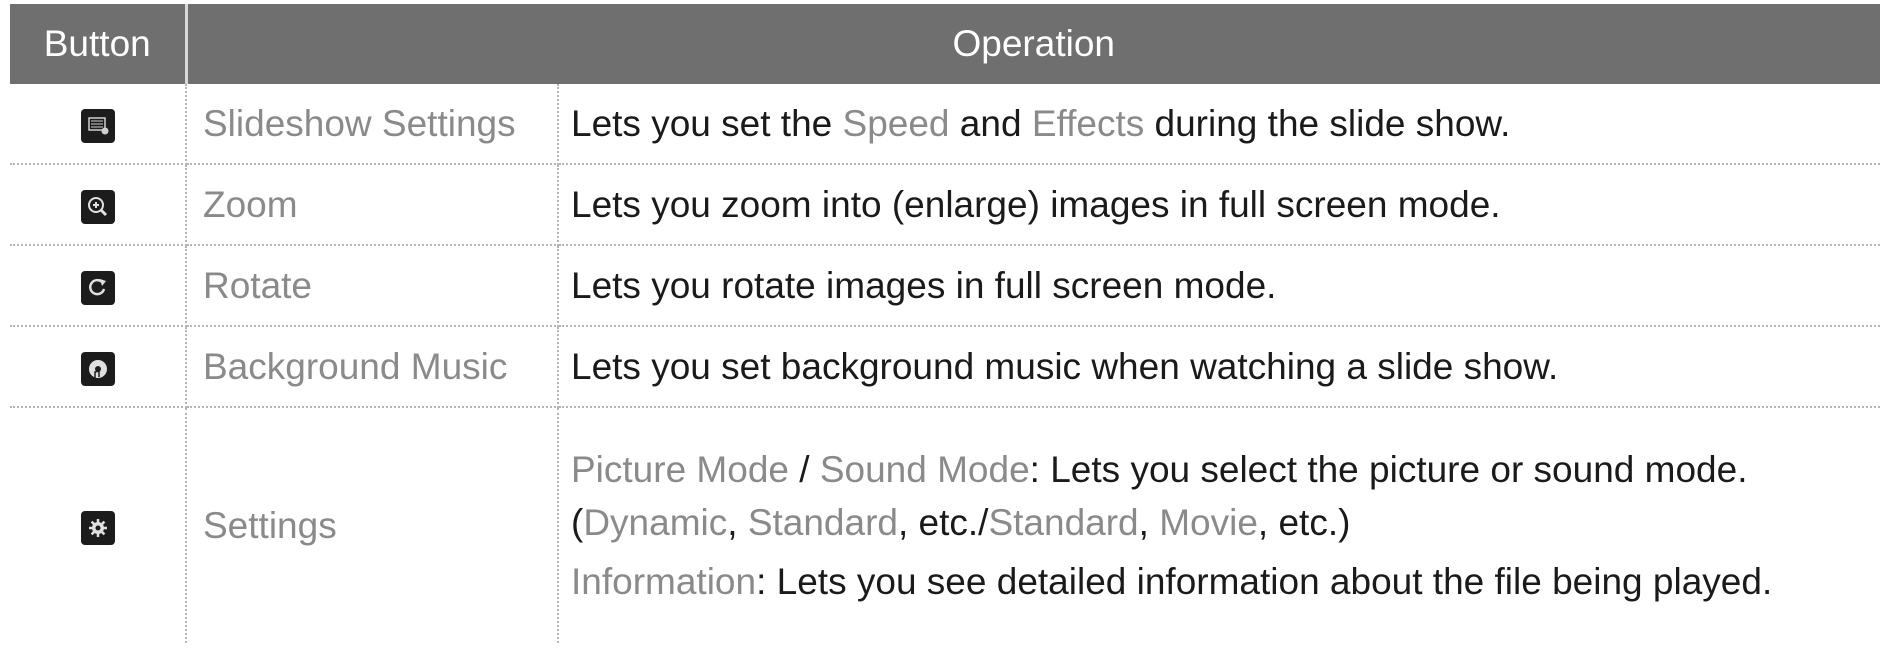 Image resolution: width=1888 pixels, height=653 pixels. Describe the element at coordinates (1208, 522) in the screenshot. I see `highlighted-term: Movie` at that location.